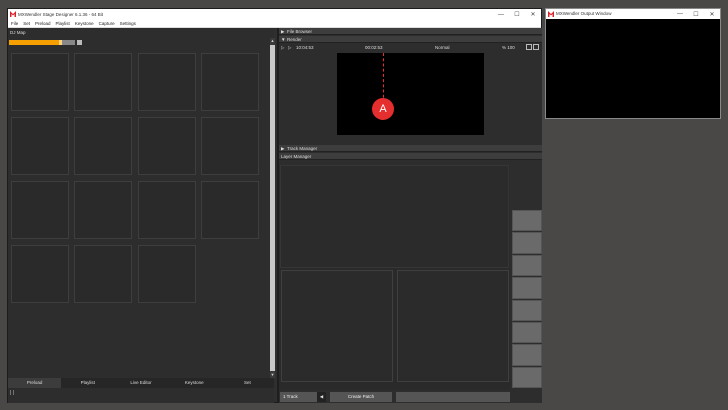 This screenshot has width=728, height=410. I want to click on layer-controls: 1 Track ◀ Create Patch, so click(395, 397).